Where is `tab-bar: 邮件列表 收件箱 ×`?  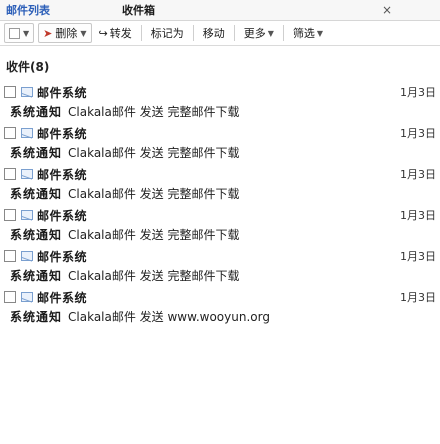 tab-bar: 邮件列表 收件箱 × is located at coordinates (220, 10).